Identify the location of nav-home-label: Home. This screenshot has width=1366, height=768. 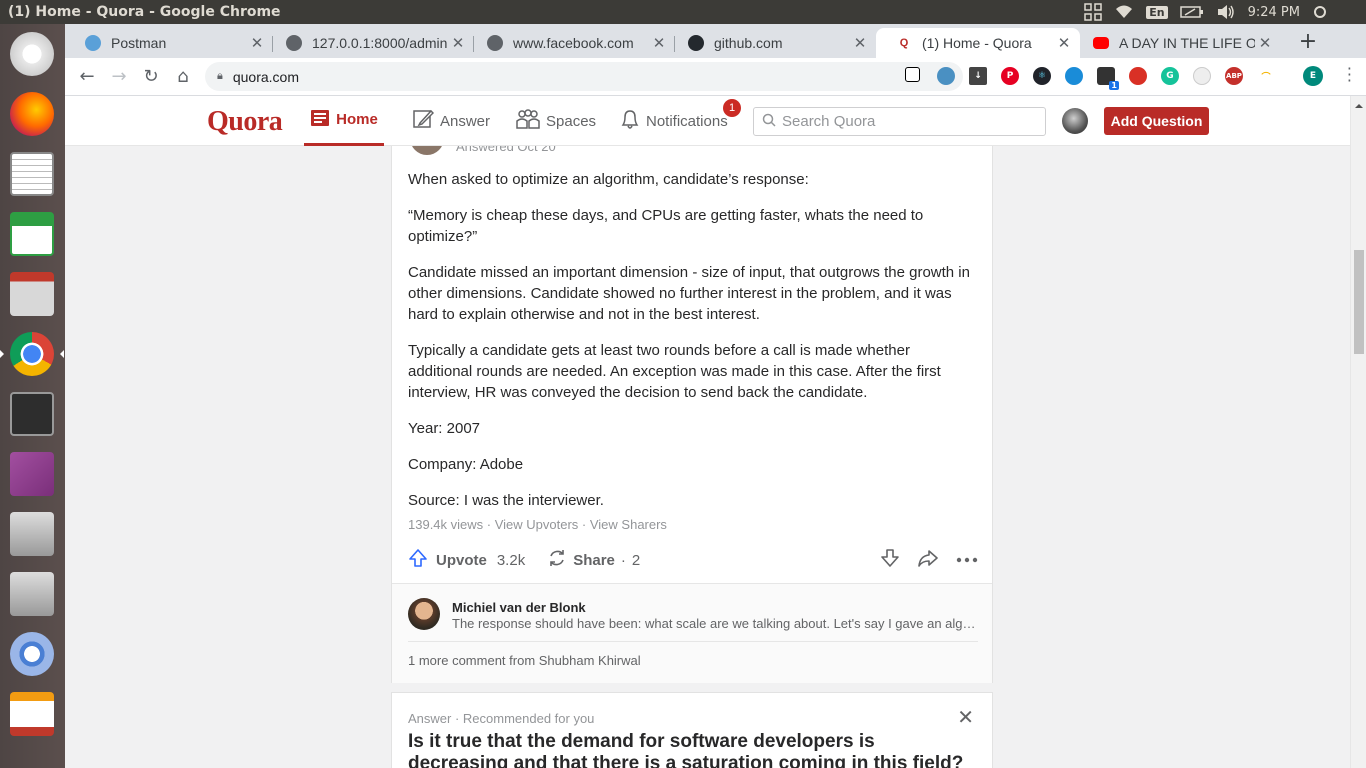
(357, 119).